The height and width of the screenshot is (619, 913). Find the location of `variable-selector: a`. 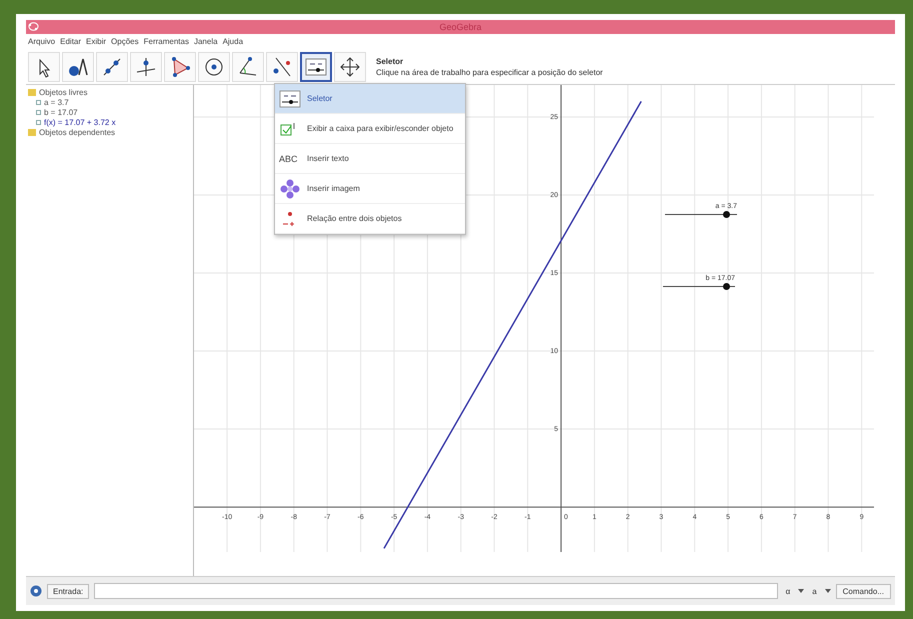

variable-selector: a is located at coordinates (814, 591).